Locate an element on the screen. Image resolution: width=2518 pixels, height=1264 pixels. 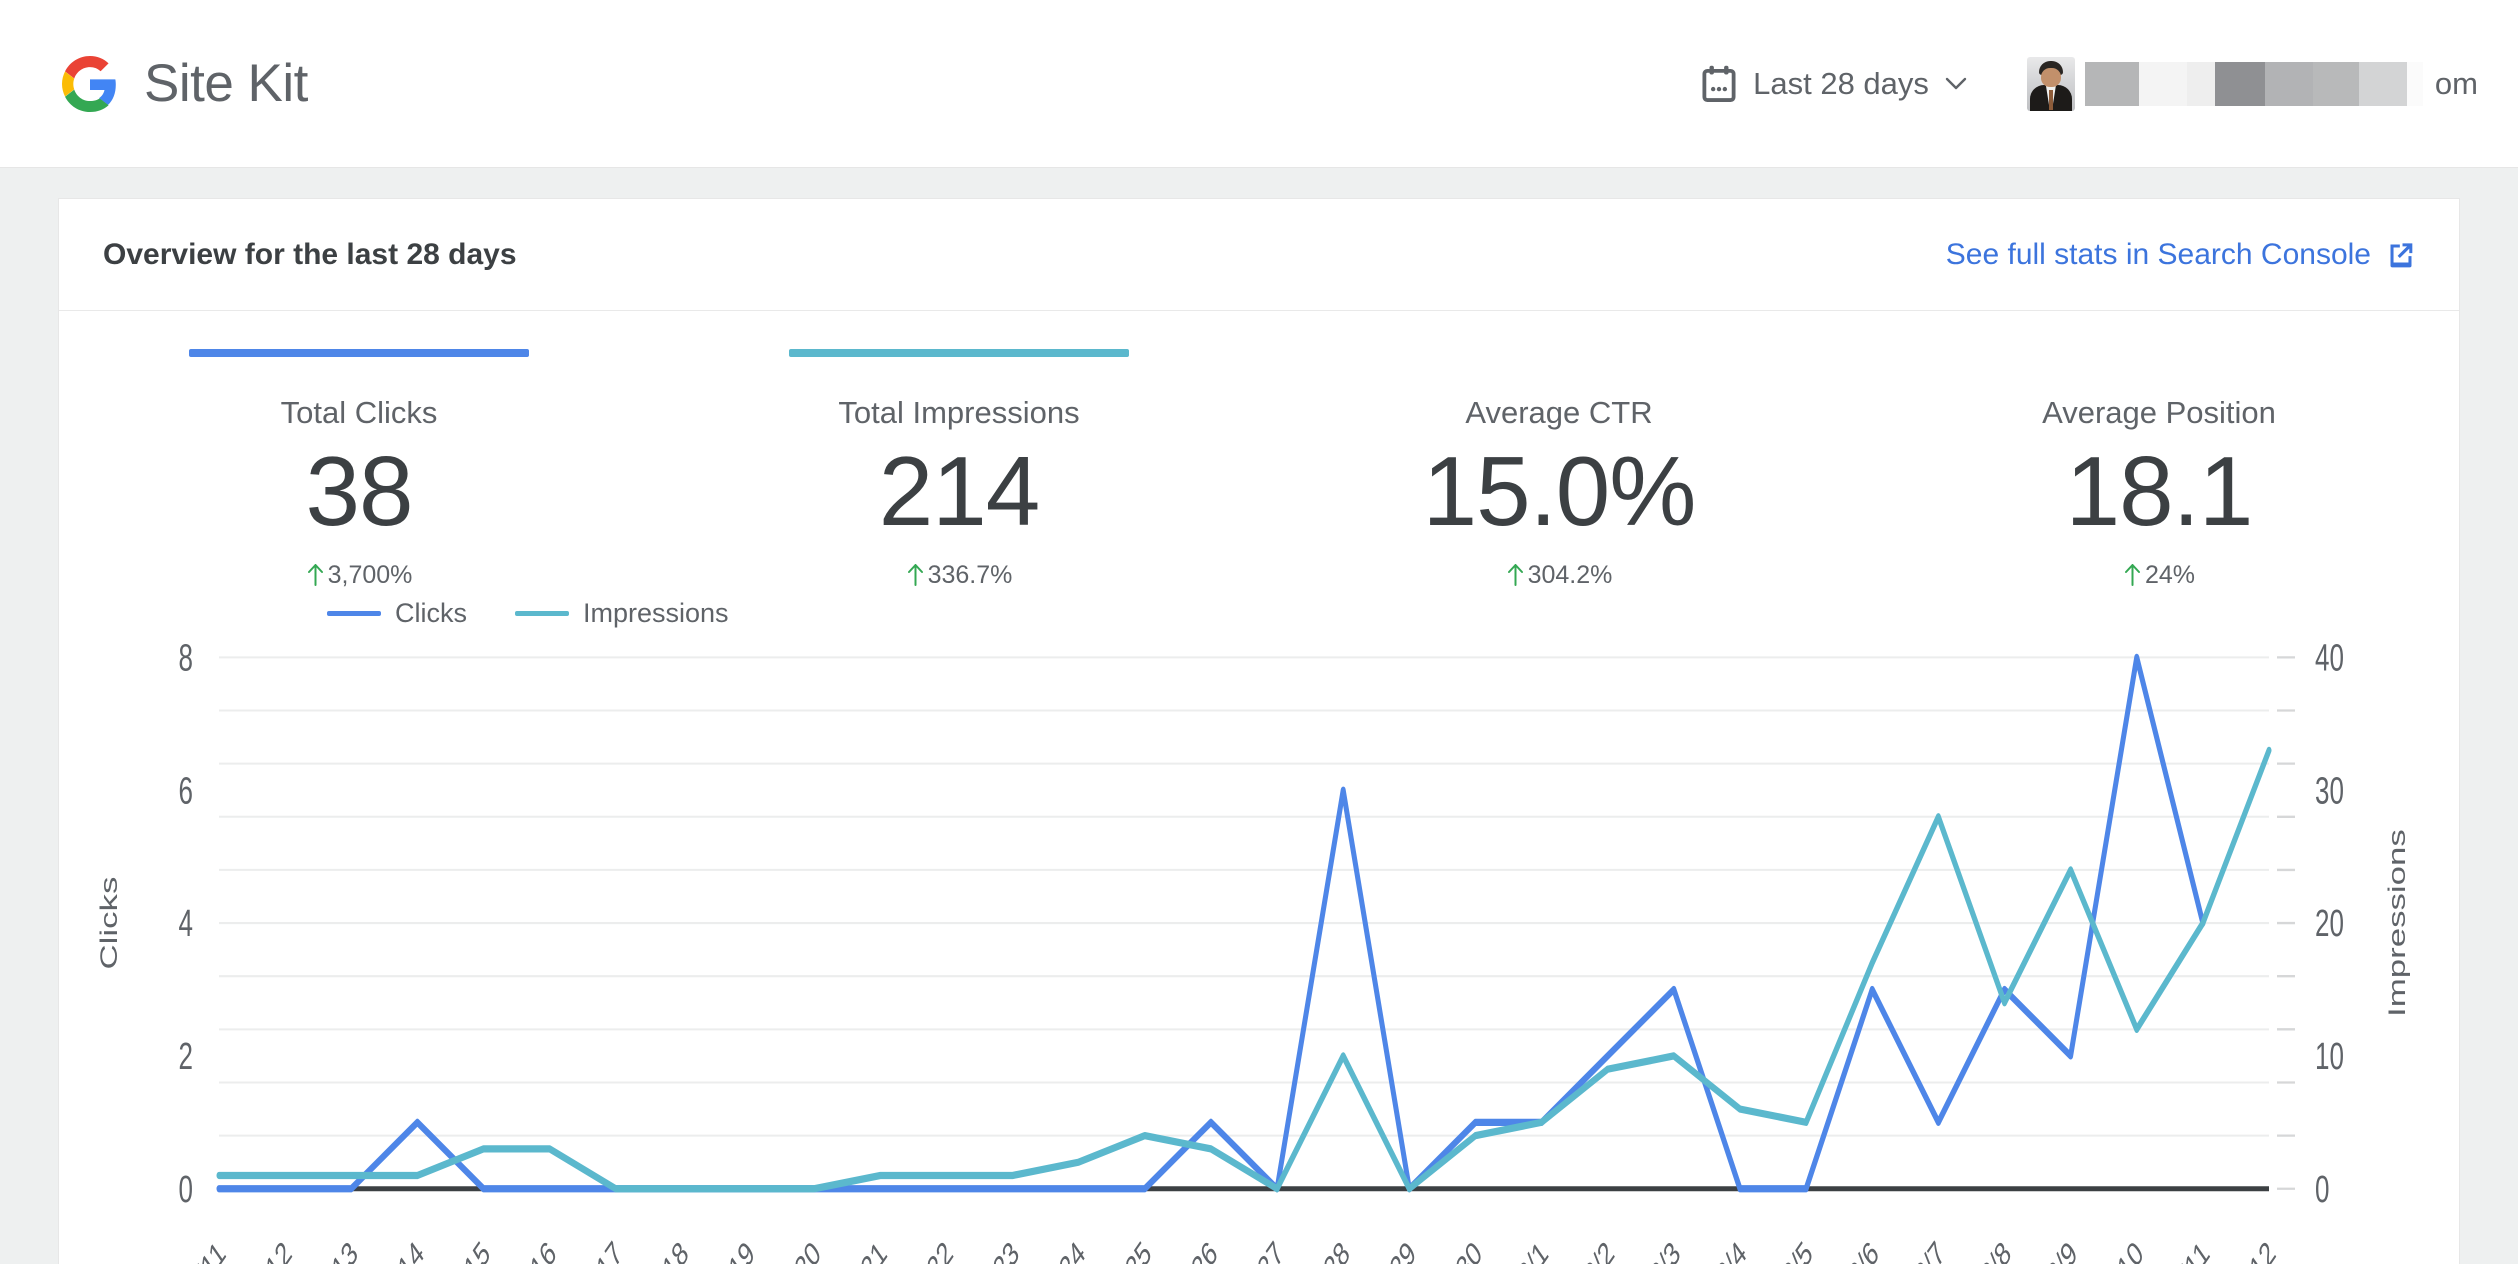
x-axis-tick: 11/22 is located at coordinates (930, 1249).